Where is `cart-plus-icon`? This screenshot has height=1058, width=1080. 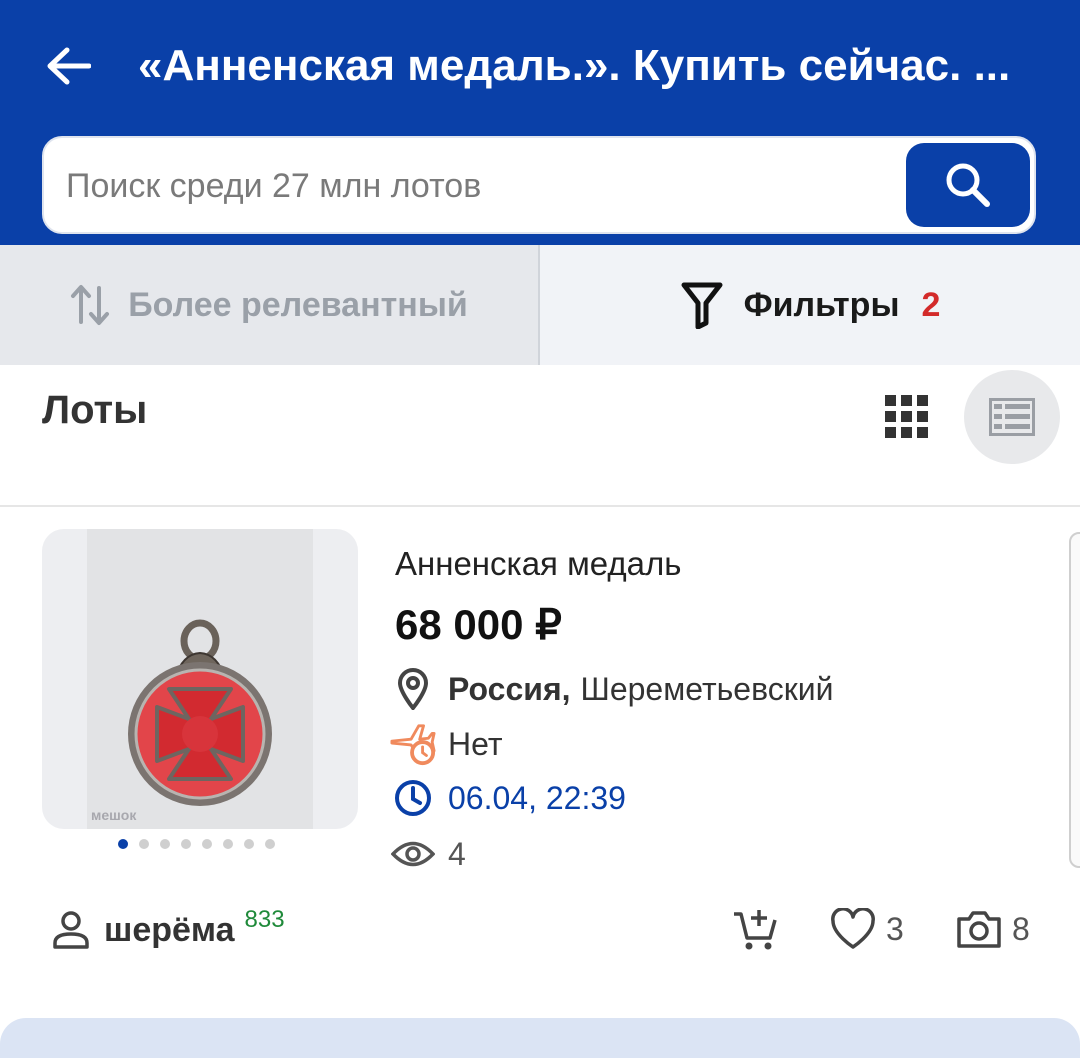
cart-plus-icon is located at coordinates (755, 930).